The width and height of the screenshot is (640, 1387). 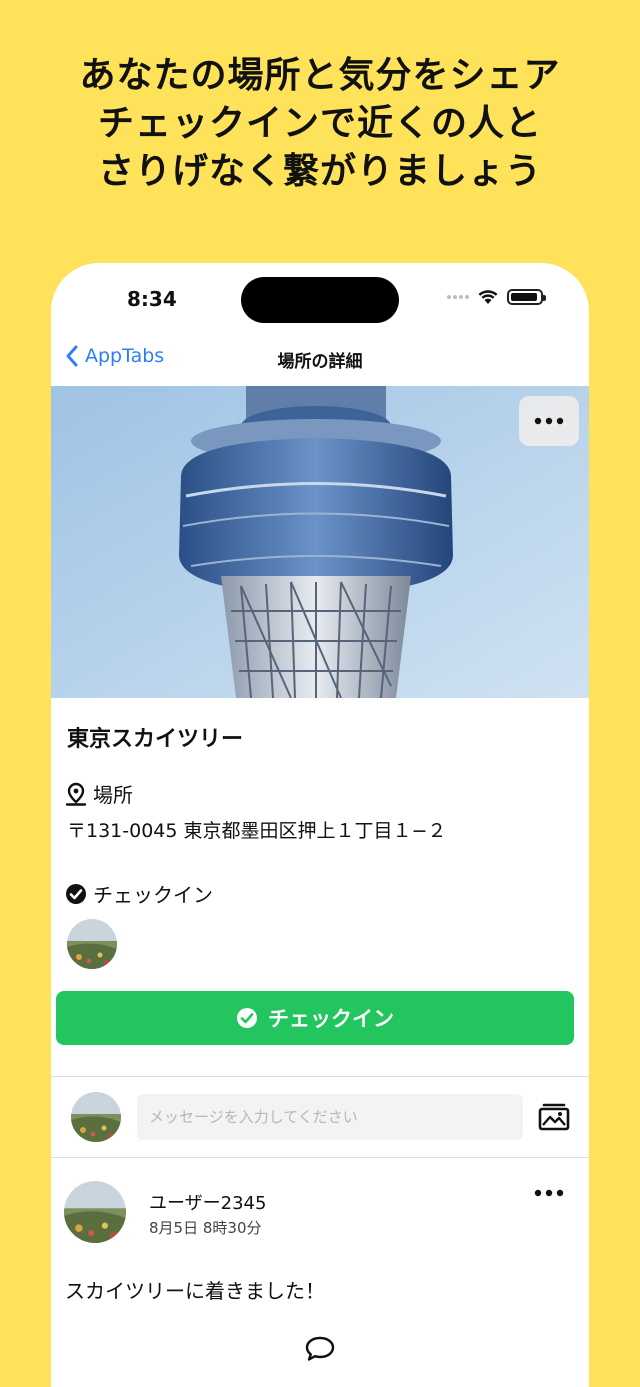 What do you see at coordinates (319, 171) in the screenshot?
I see `promo-line-3: さりげなく繋がりましょう` at bounding box center [319, 171].